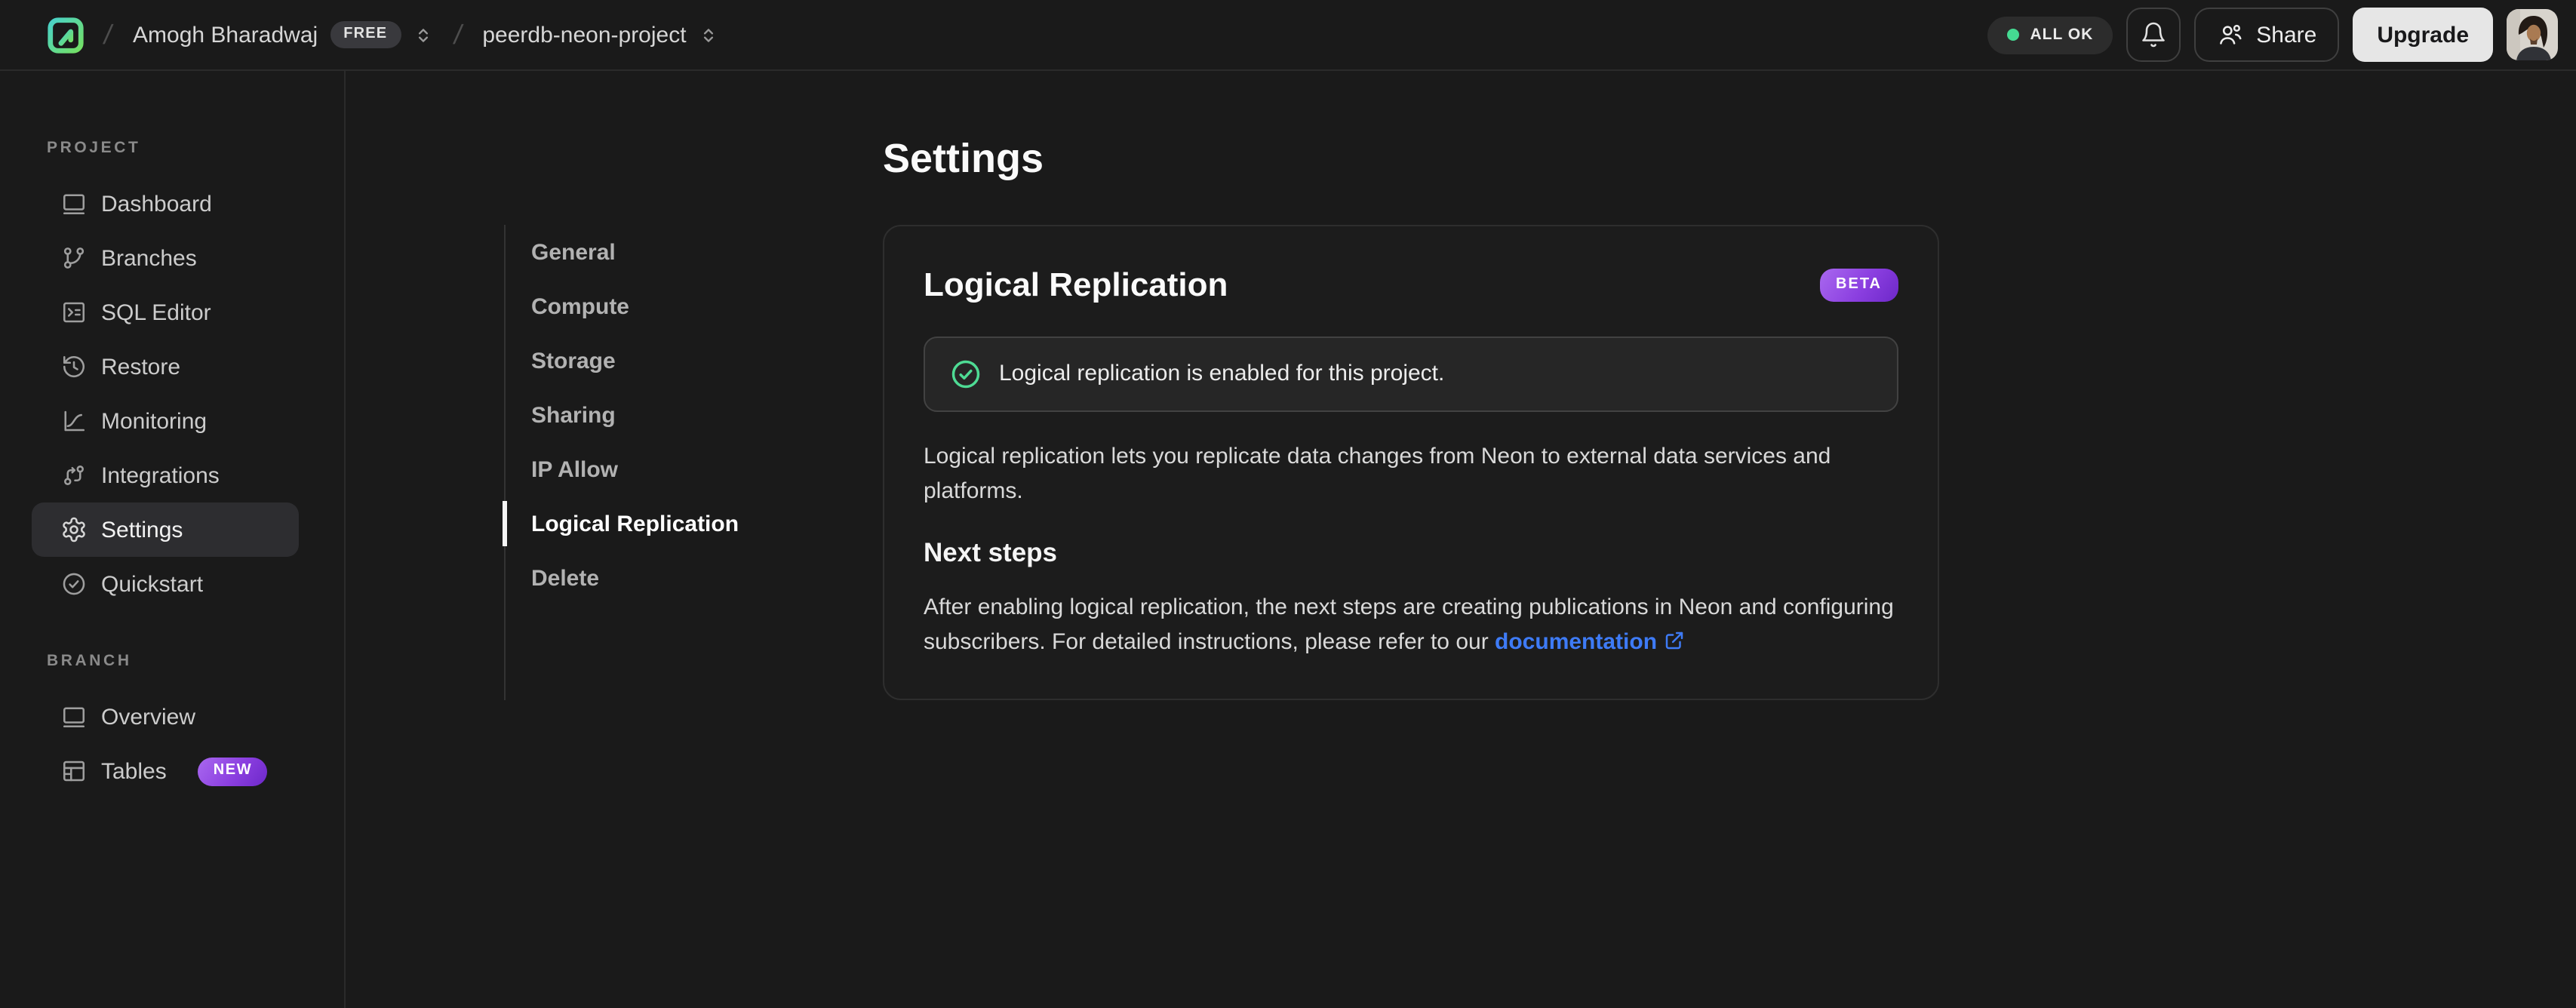  I want to click on sidebar-item-restore: Restore, so click(165, 367).